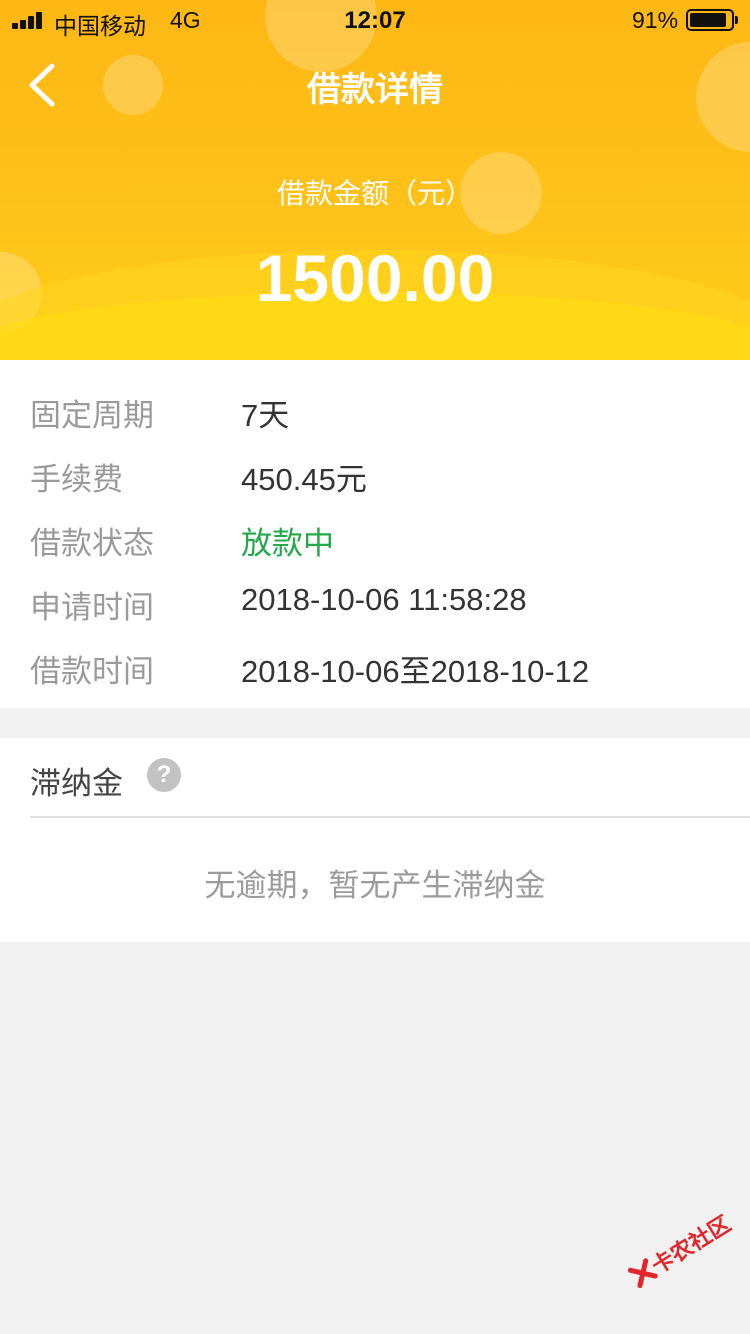  I want to click on late-fee-title: 滞纳金, so click(76, 783).